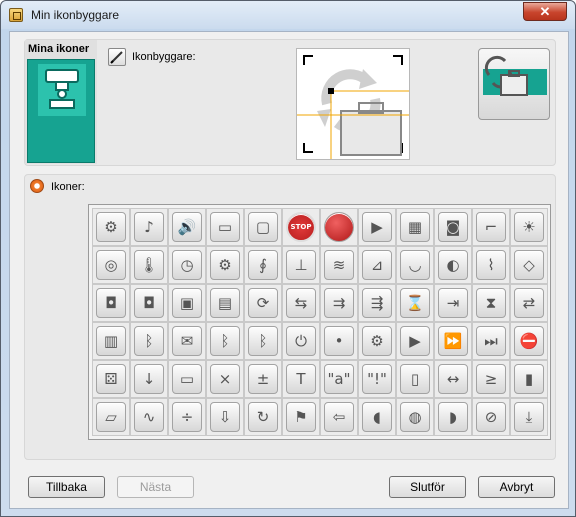 This screenshot has height=517, width=576. Describe the element at coordinates (529, 417) in the screenshot. I see `import-icon: ⤓` at that location.